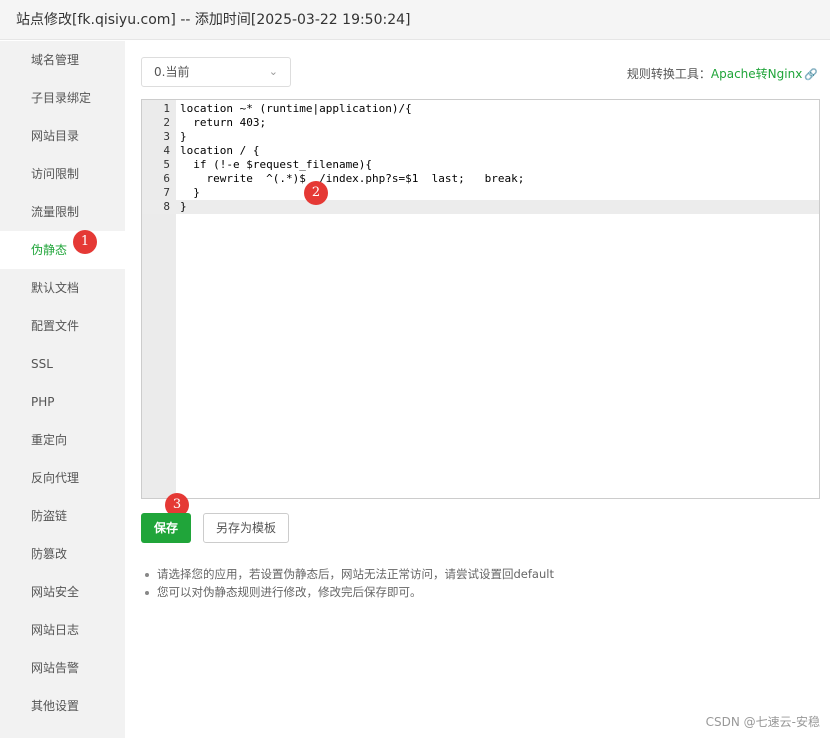 Image resolution: width=830 pixels, height=738 pixels. I want to click on select-value: 0.当前, so click(172, 72).